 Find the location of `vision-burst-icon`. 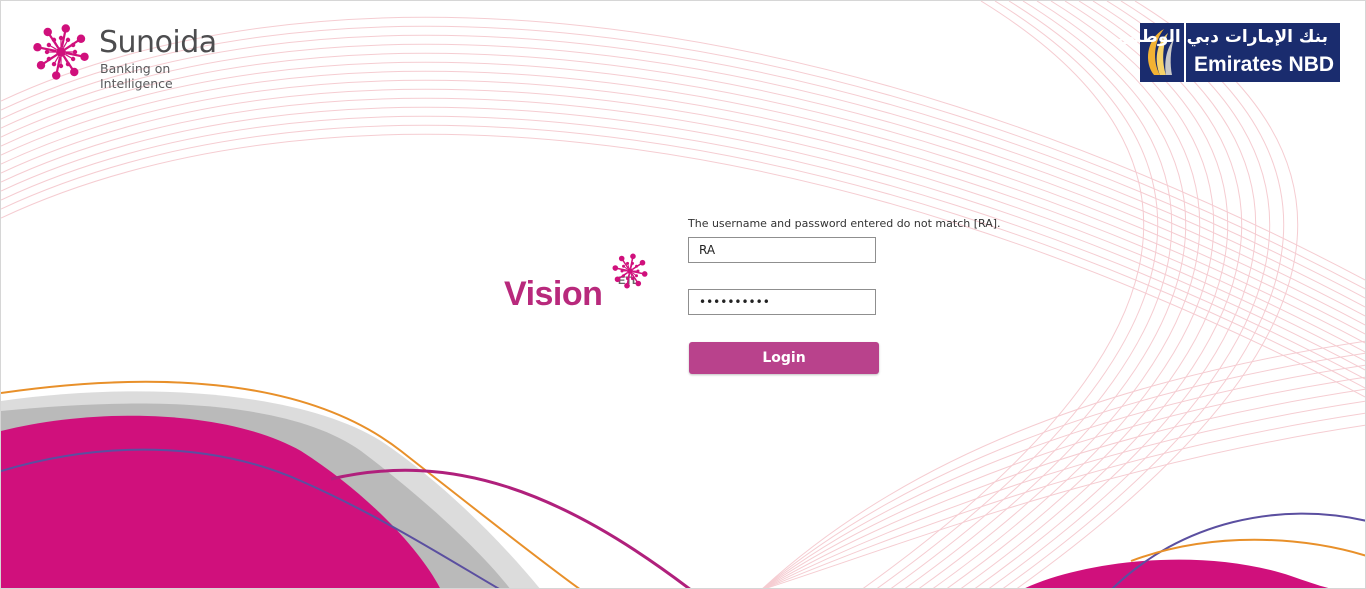

vision-burst-icon is located at coordinates (630, 271).